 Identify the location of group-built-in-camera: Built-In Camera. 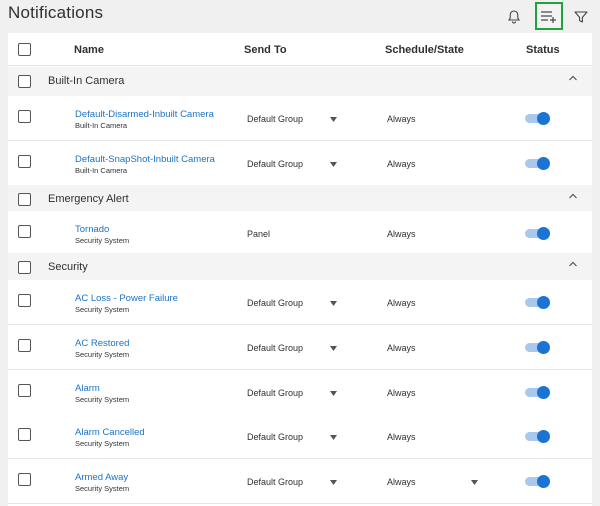
(300, 81).